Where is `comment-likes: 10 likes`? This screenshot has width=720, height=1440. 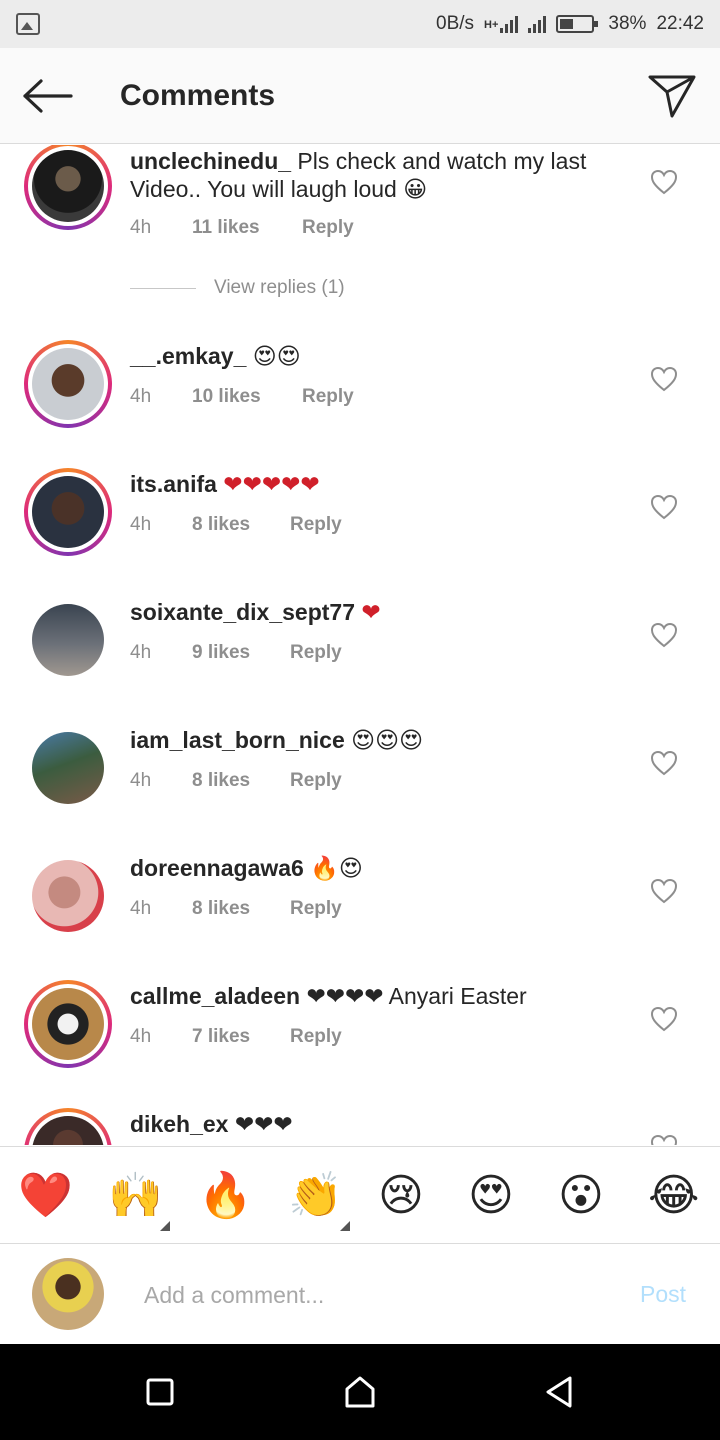 comment-likes: 10 likes is located at coordinates (247, 397).